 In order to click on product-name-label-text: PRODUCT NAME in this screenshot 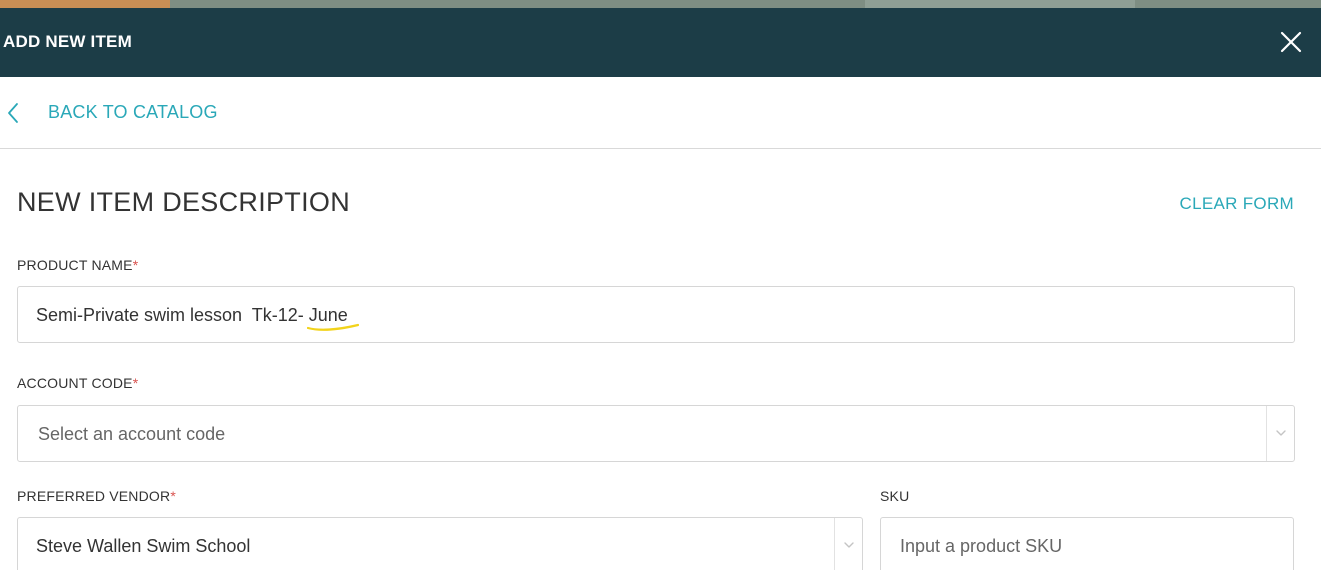, I will do `click(75, 265)`.